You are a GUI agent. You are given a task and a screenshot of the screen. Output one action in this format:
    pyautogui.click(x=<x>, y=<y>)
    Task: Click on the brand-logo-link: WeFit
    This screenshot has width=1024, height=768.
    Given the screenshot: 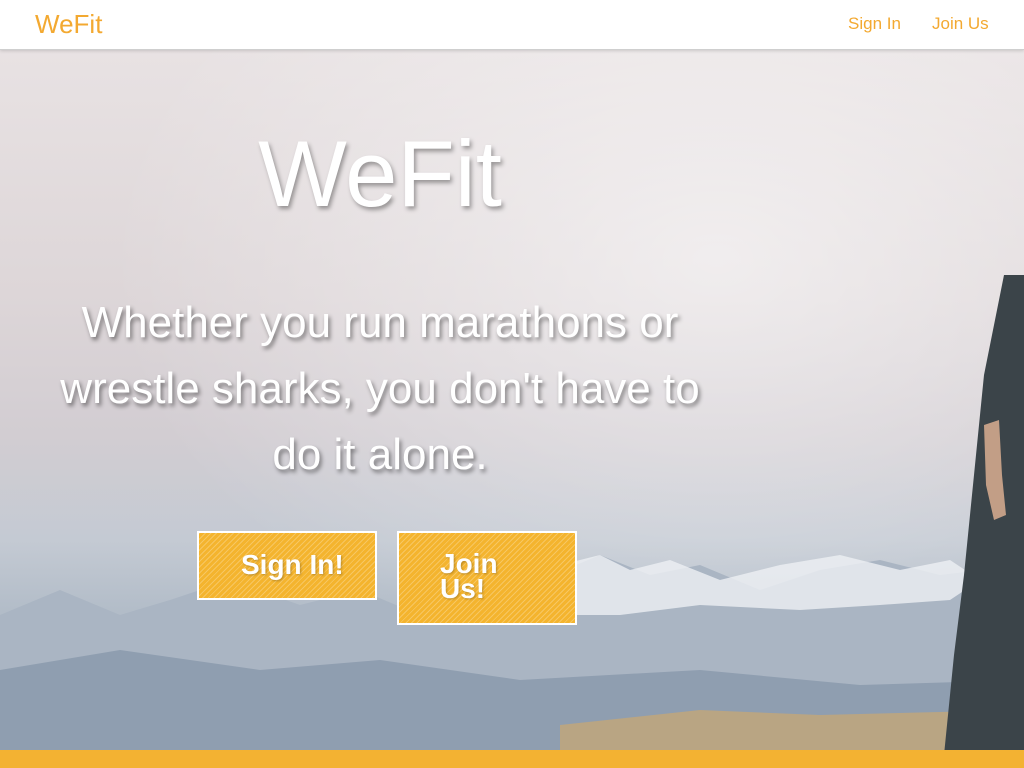 What is the action you would take?
    pyautogui.click(x=68, y=24)
    